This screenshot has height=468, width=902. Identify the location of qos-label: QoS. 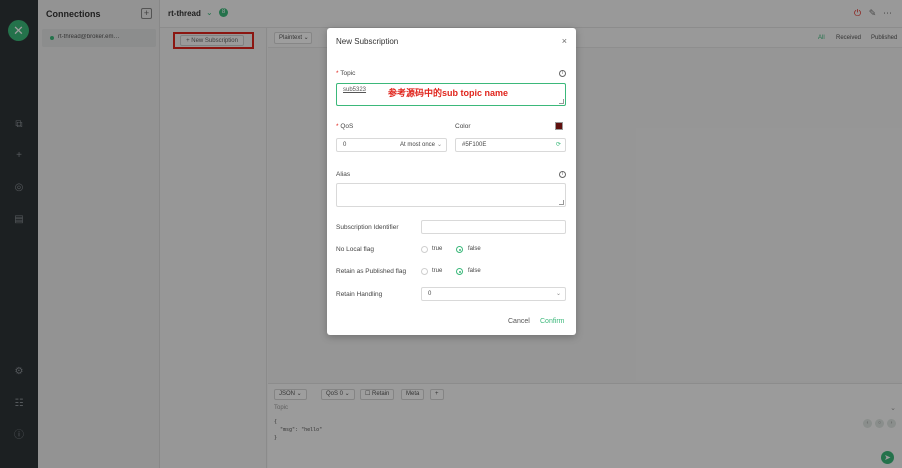
(347, 126).